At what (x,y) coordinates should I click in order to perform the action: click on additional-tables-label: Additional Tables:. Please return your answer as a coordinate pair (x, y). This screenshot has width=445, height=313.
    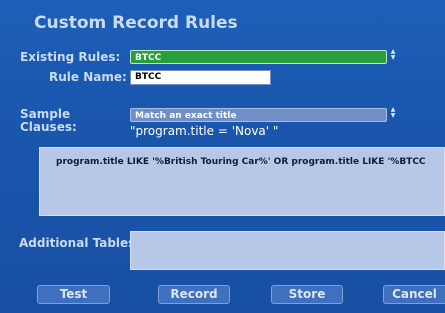
    Looking at the image, I should click on (80, 243).